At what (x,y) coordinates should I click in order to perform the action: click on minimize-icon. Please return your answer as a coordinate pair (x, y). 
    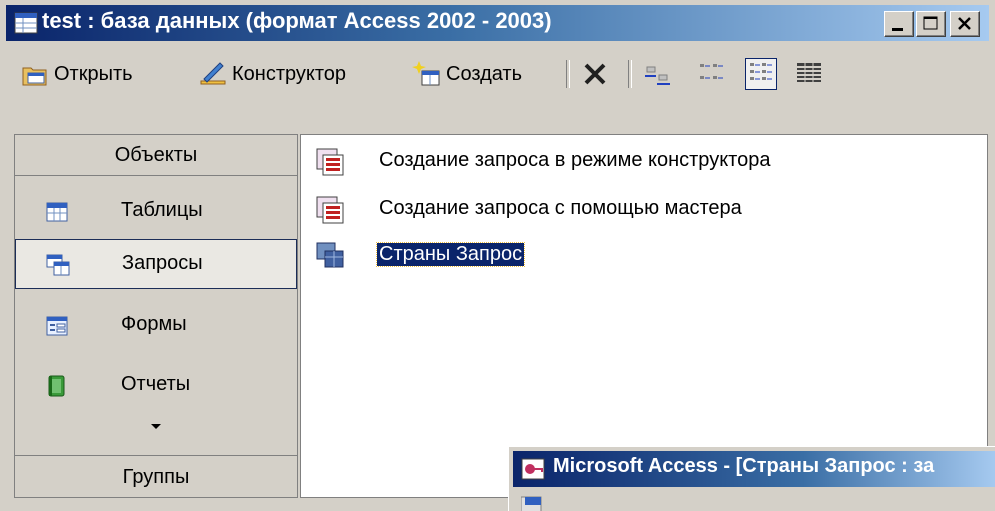
    Looking at the image, I should click on (897, 29).